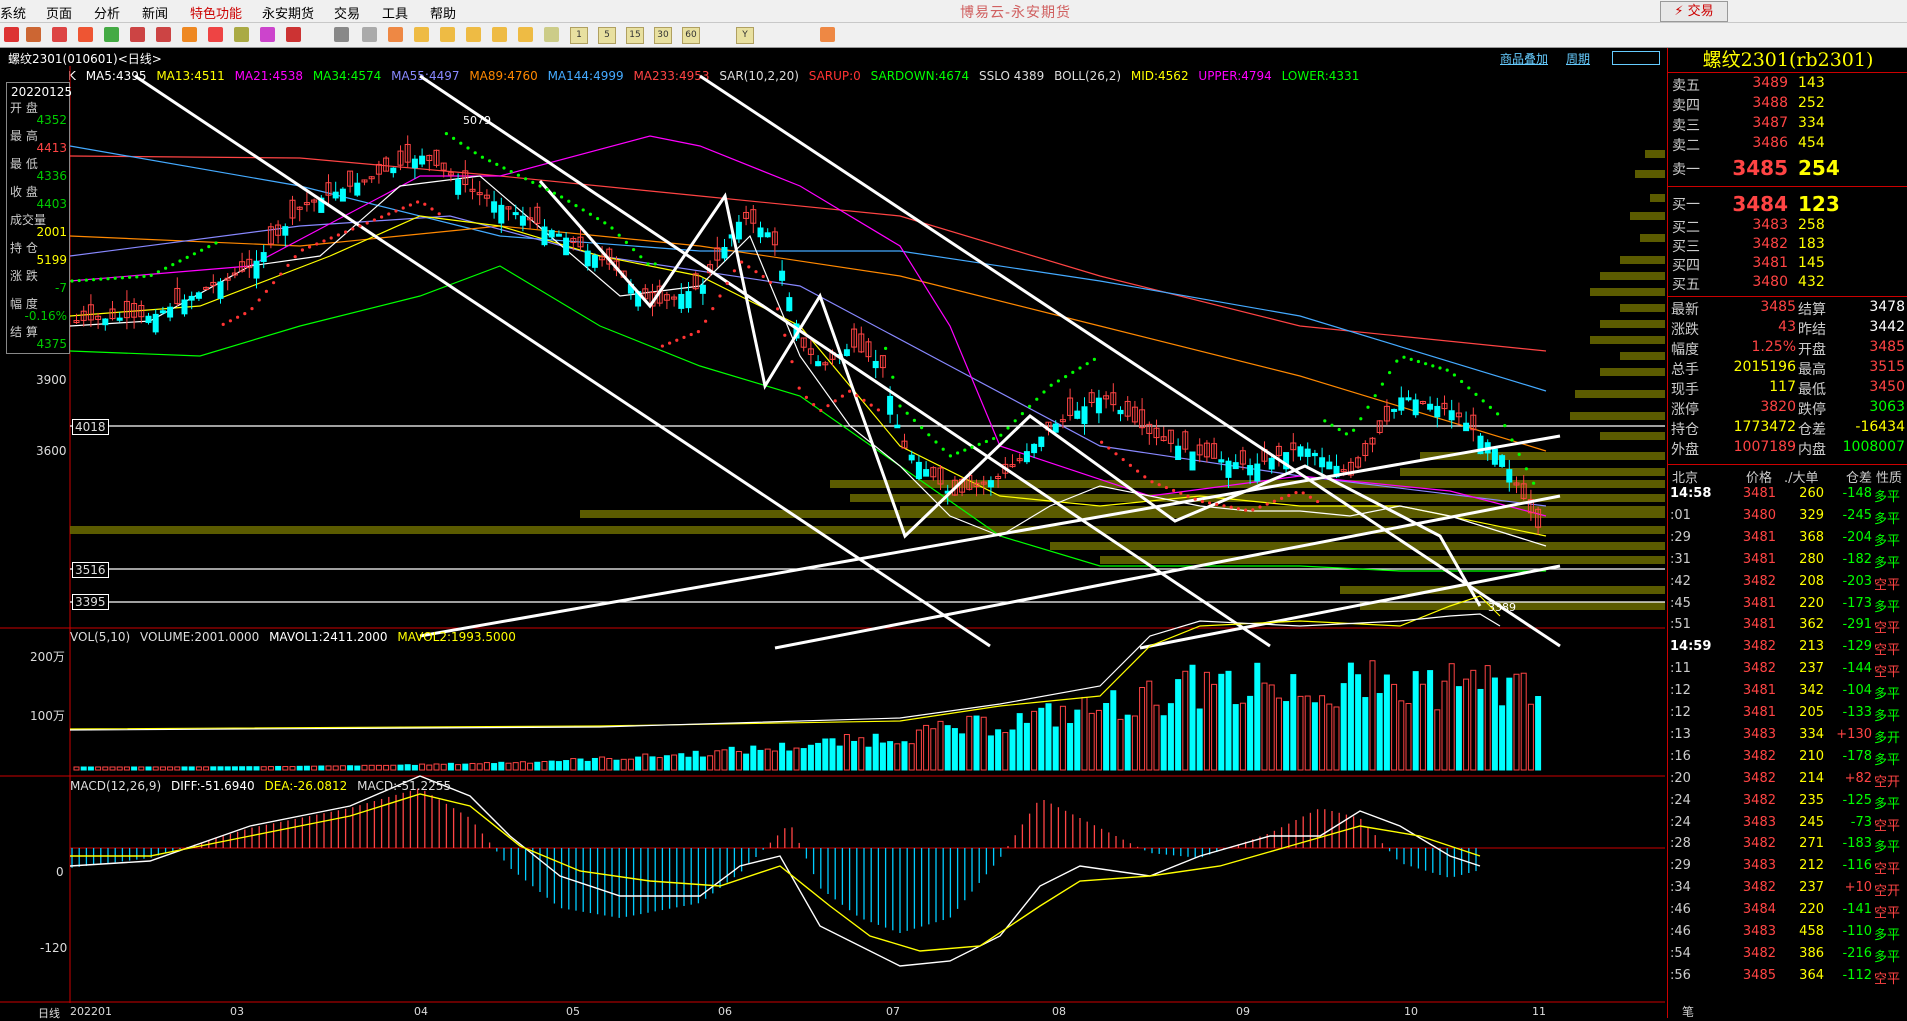 Image resolution: width=1907 pixels, height=1021 pixels. Describe the element at coordinates (525, 34) in the screenshot. I see `year-icon` at that location.